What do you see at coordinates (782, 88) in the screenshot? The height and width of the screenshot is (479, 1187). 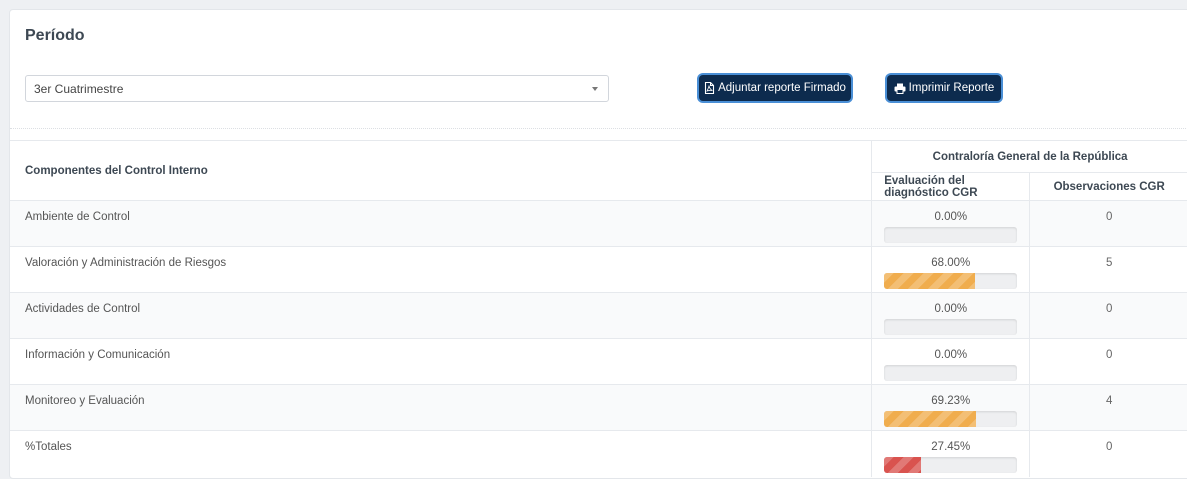 I see `attach-signed-report-label: Adjuntar reporte Firmado` at bounding box center [782, 88].